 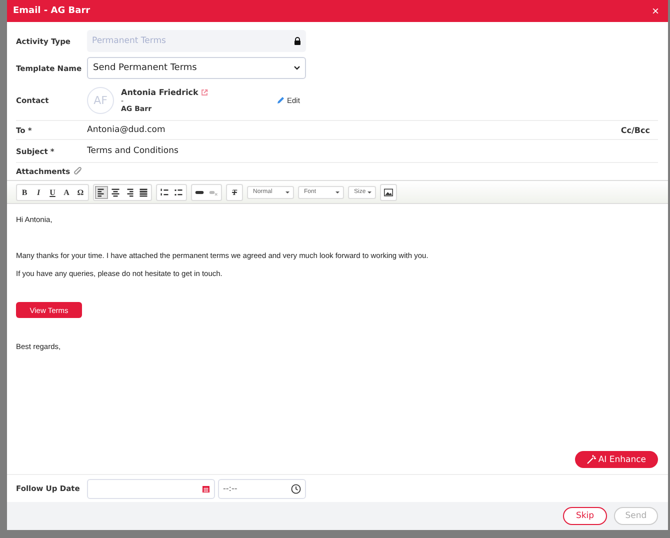 I want to click on toolbar-button, so click(x=101, y=192).